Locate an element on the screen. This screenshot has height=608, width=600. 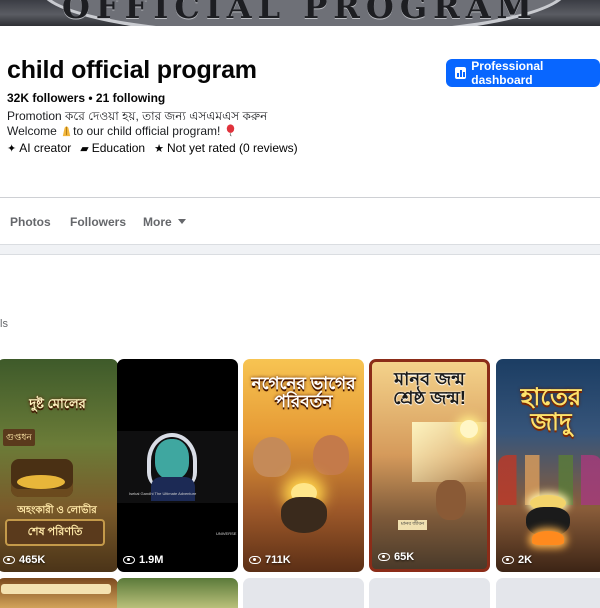
reel-title: মানব জন্ম শ্রেষ্ঠ জন্ম! is located at coordinates (429, 388).